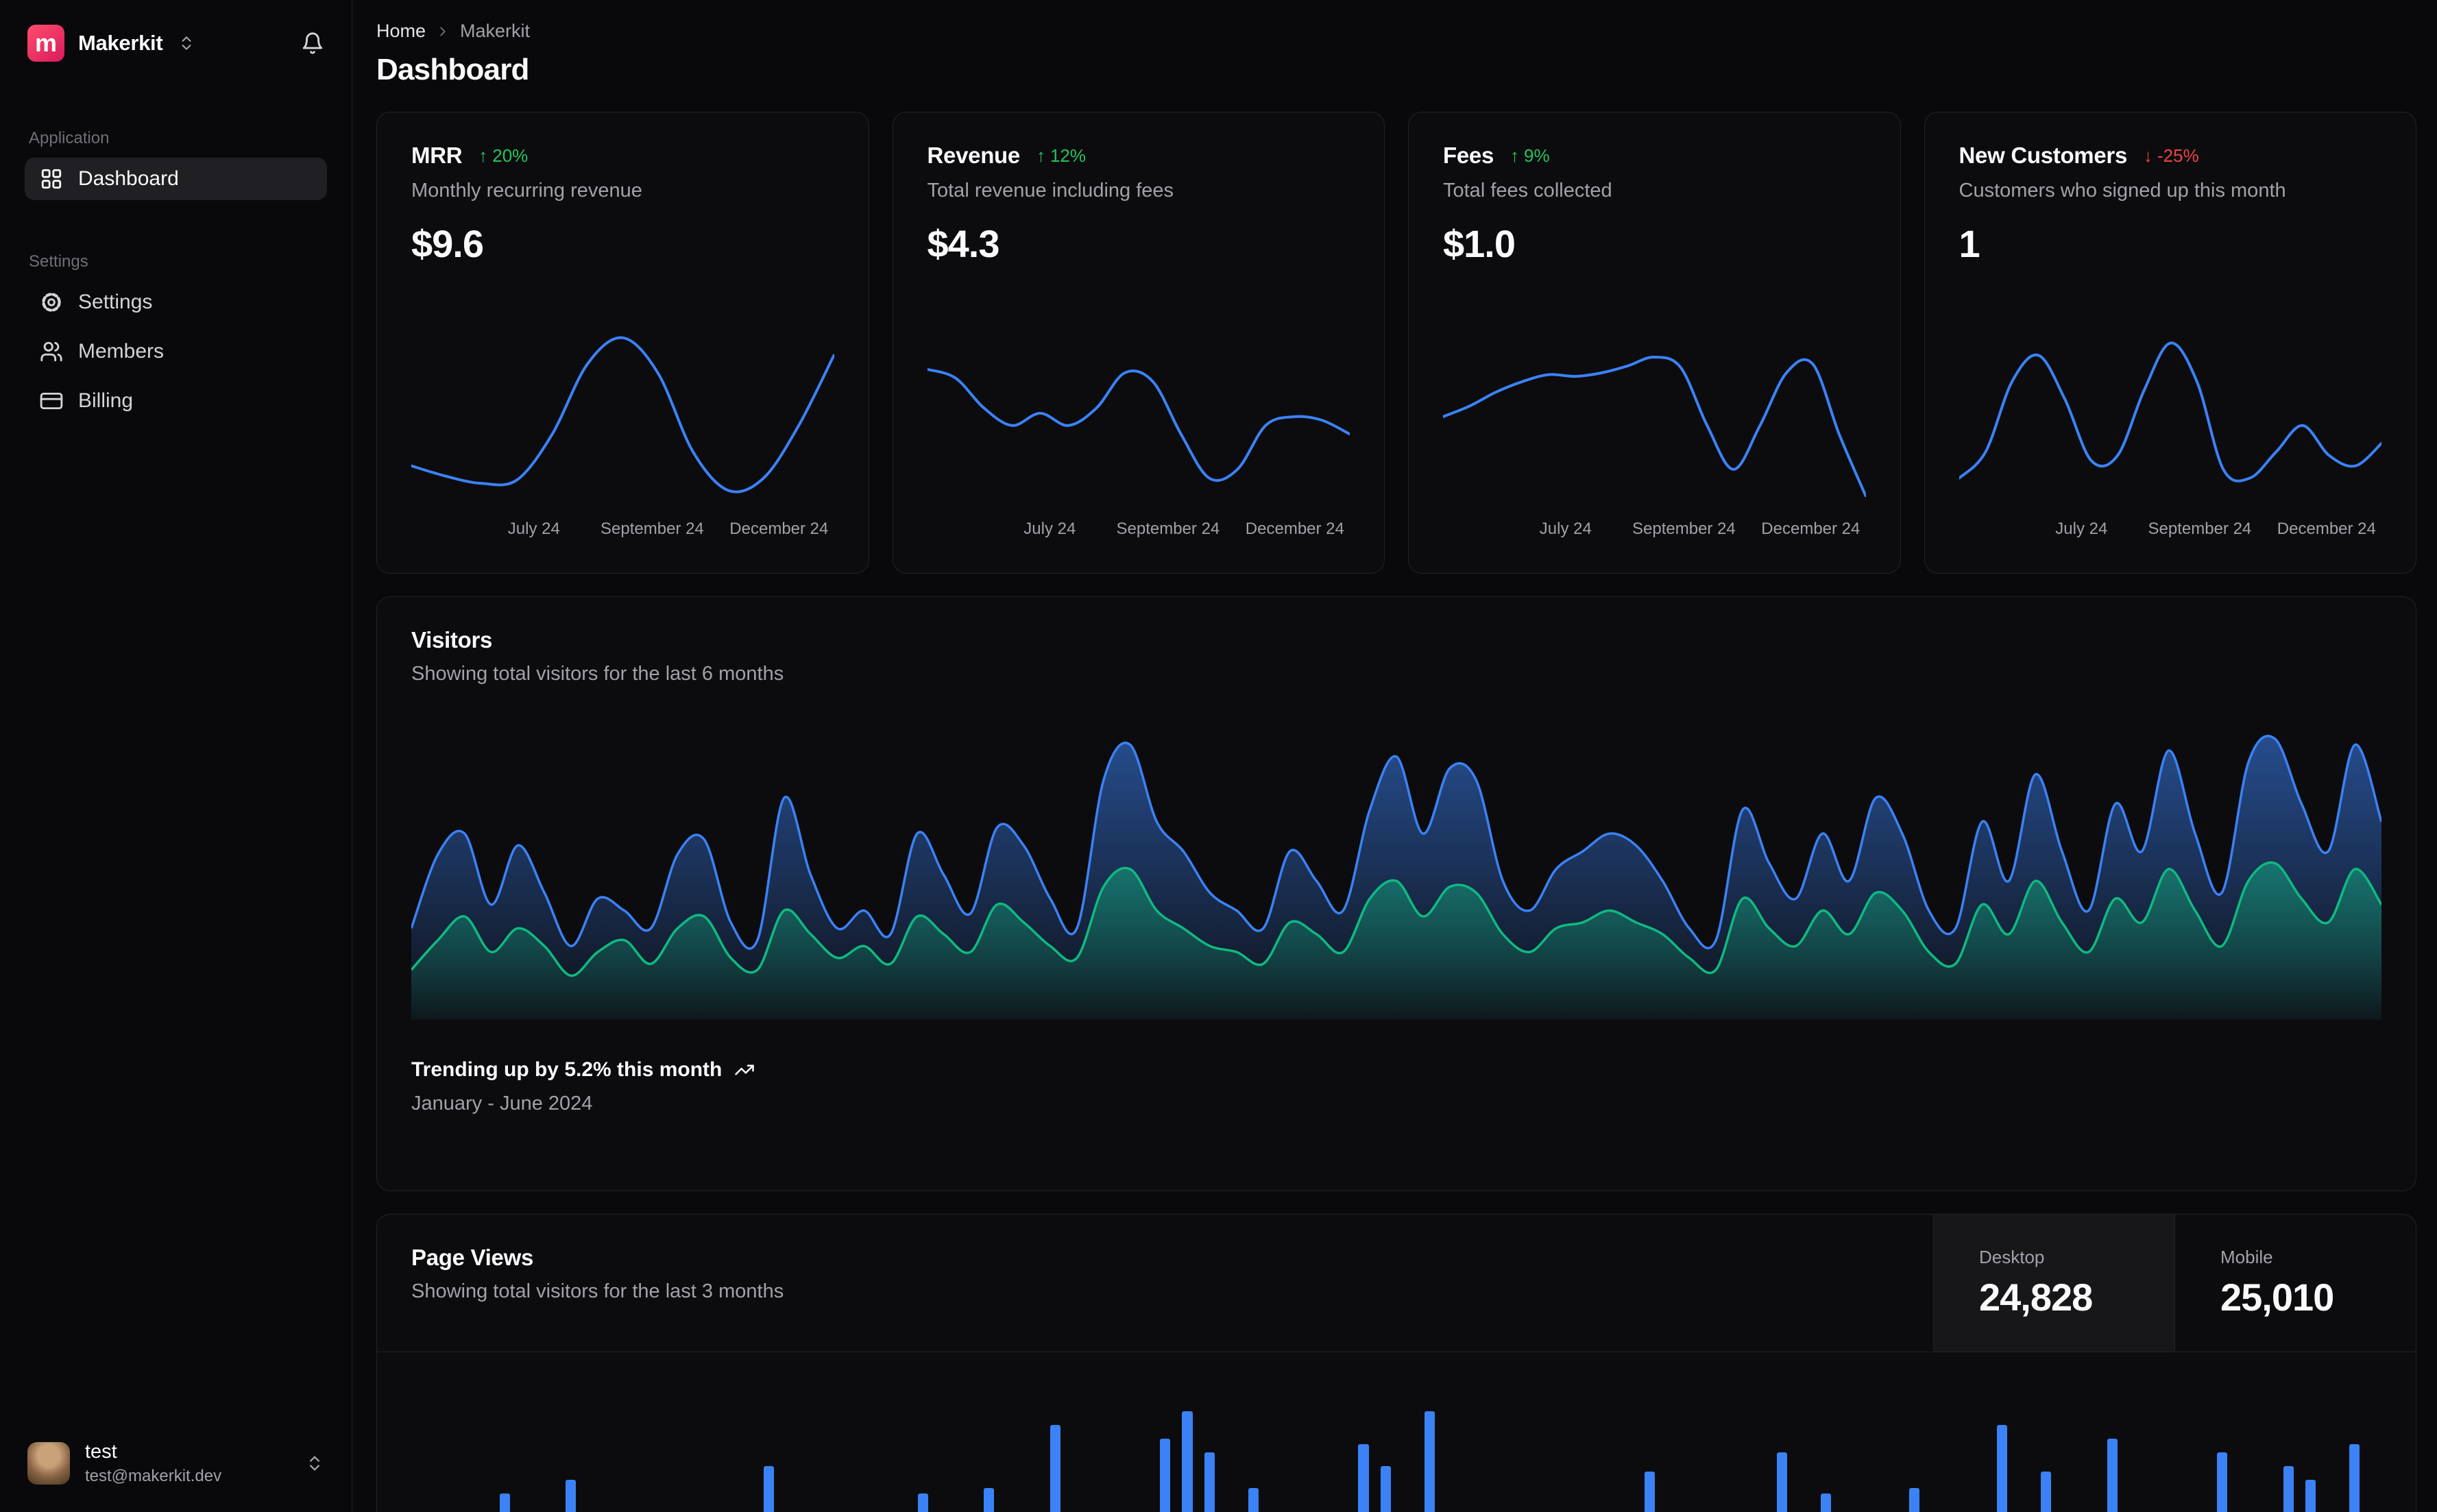  Describe the element at coordinates (2122, 191) in the screenshot. I see `stat-subtitle: Customers who signed up this month` at that location.